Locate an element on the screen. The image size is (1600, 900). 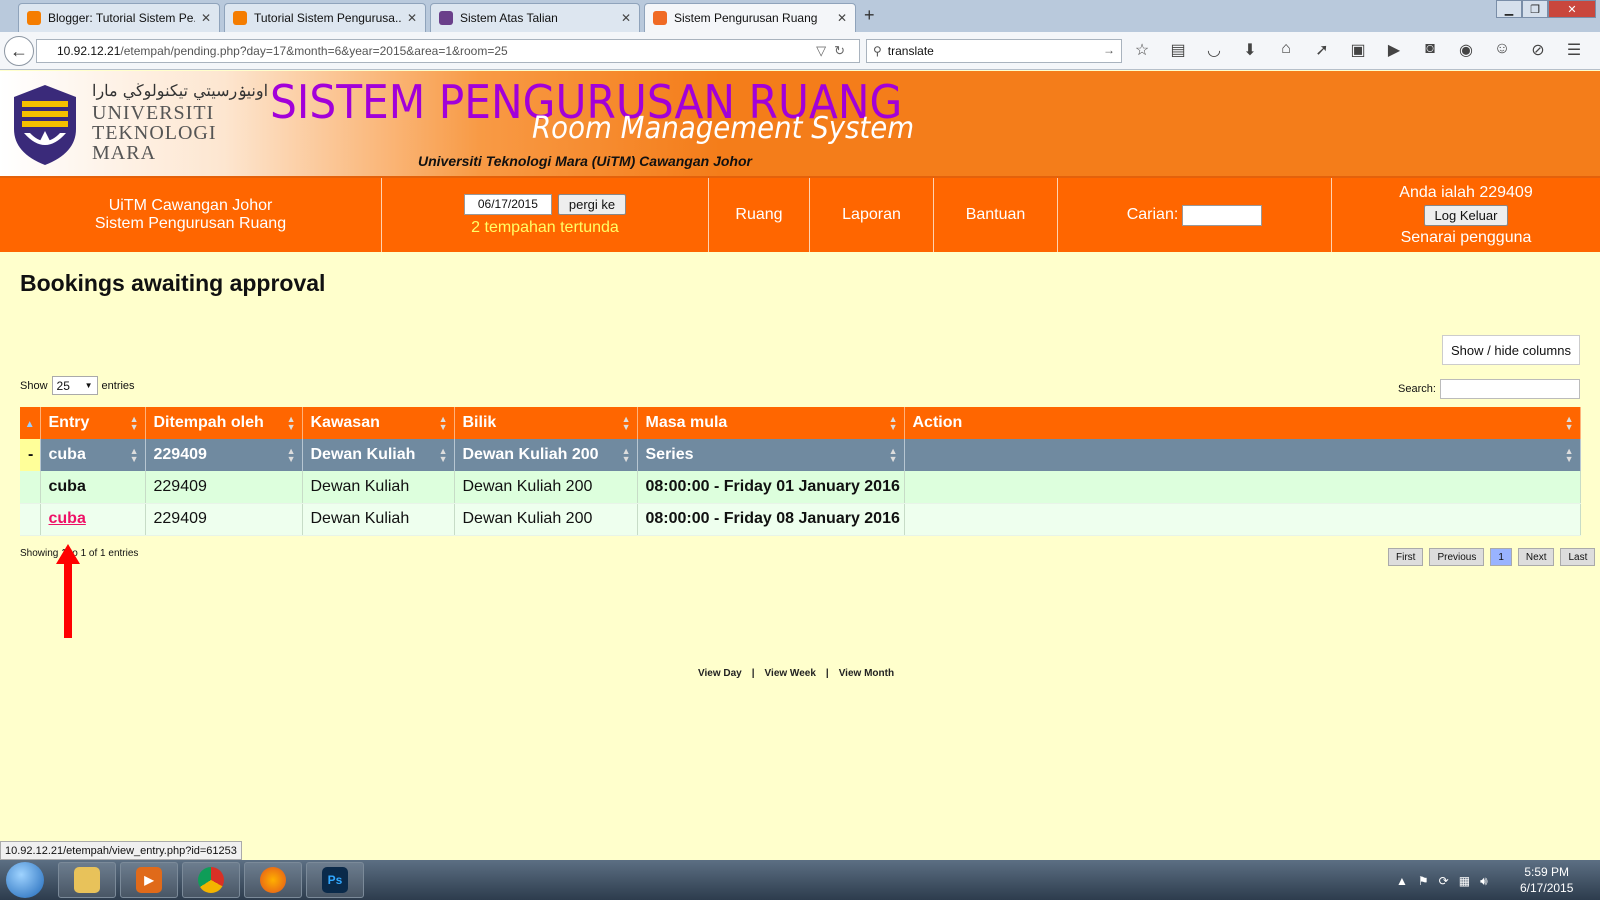
page-next-button: Next is located at coordinates (1536, 557).